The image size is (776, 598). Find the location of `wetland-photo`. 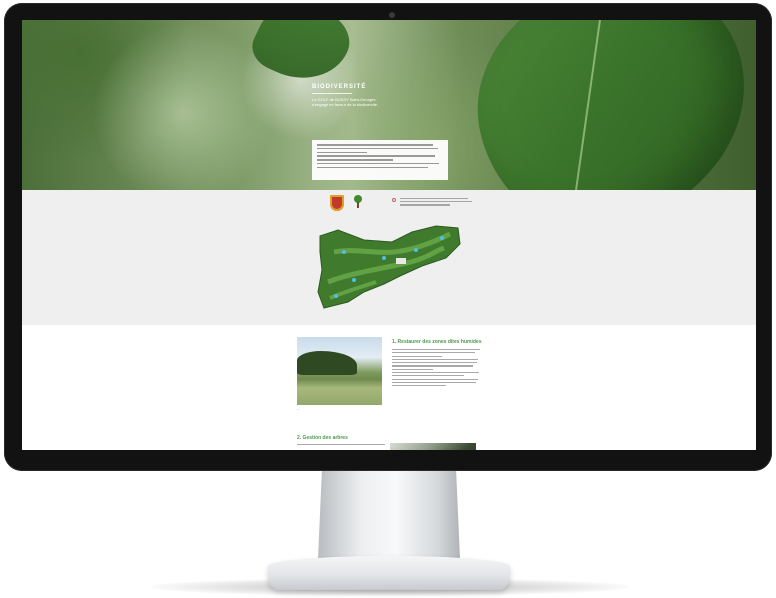

wetland-photo is located at coordinates (339, 371).